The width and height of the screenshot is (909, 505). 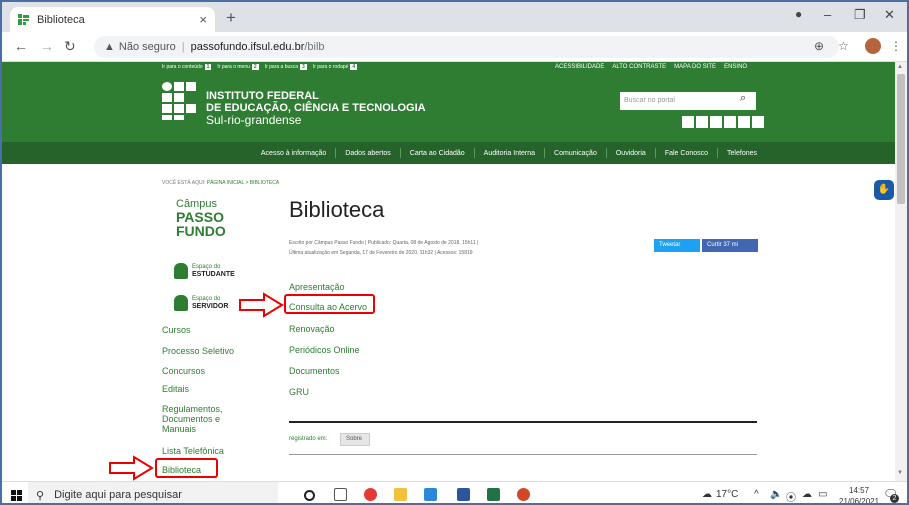 I want to click on content-divider, so click(x=523, y=422).